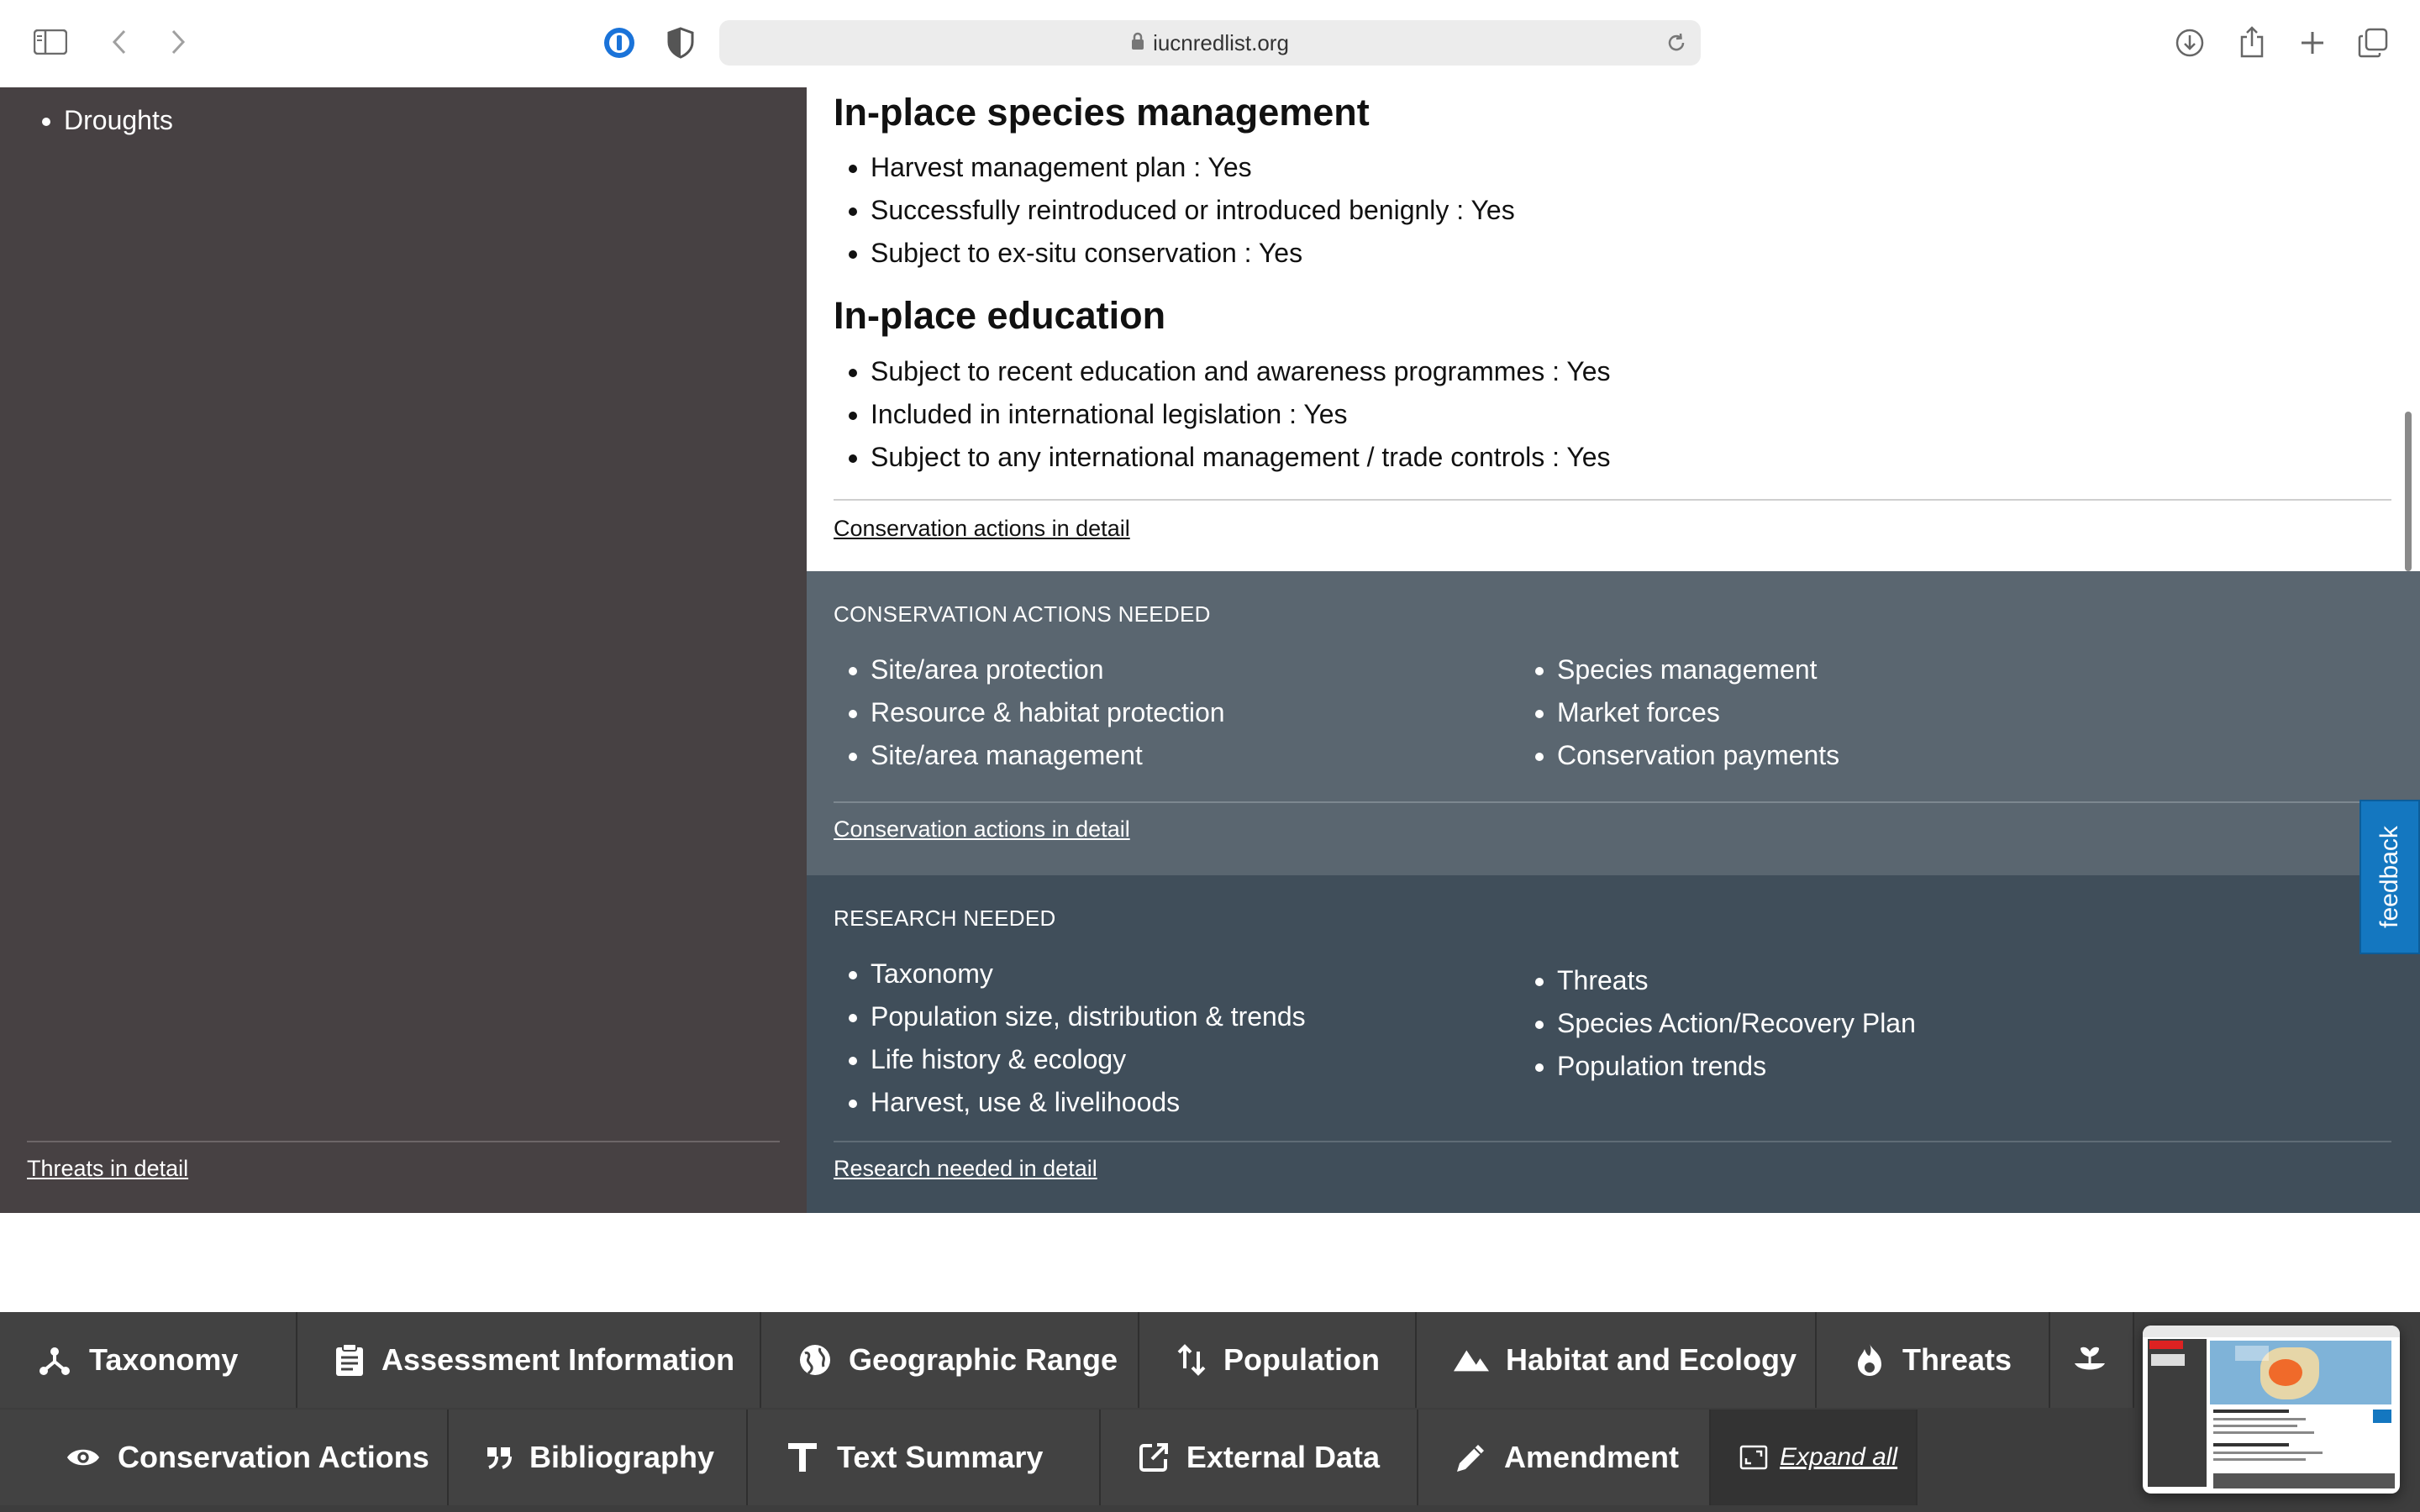  What do you see at coordinates (1592, 1457) in the screenshot?
I see `nav-label: Amendment` at bounding box center [1592, 1457].